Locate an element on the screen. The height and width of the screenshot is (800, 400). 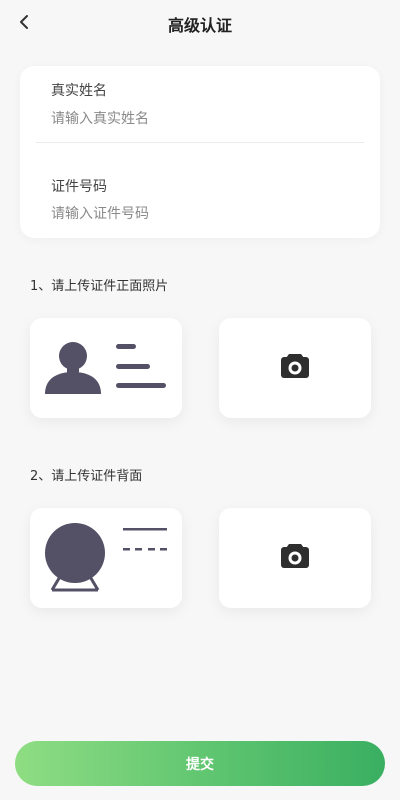
front-upload-button is located at coordinates (295, 368).